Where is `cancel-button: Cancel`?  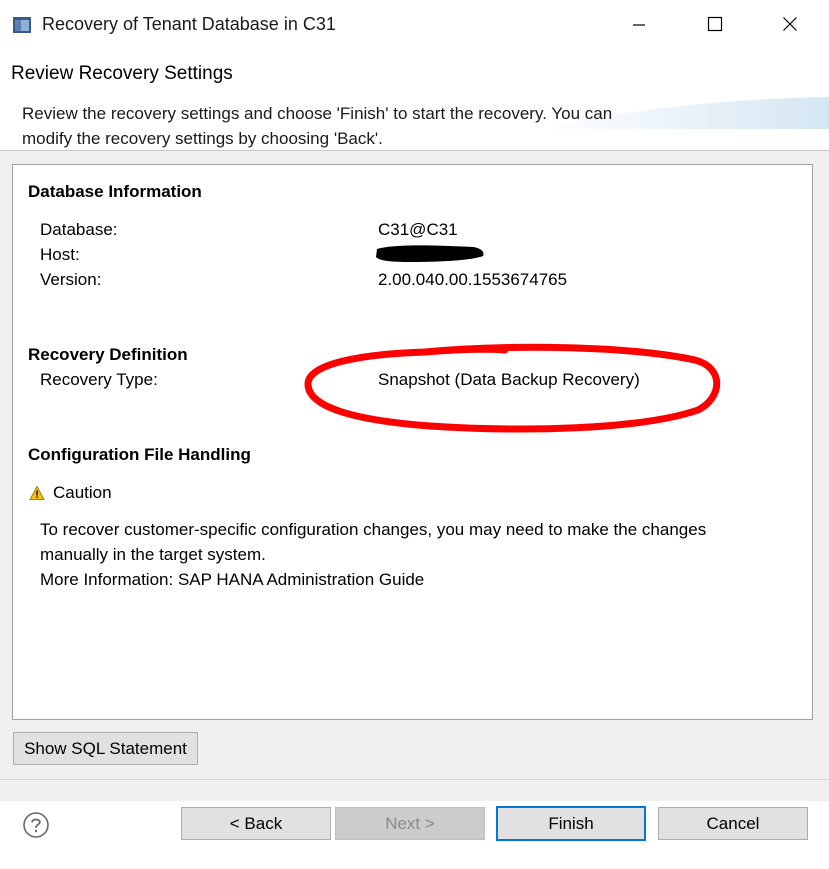
cancel-button: Cancel is located at coordinates (733, 823).